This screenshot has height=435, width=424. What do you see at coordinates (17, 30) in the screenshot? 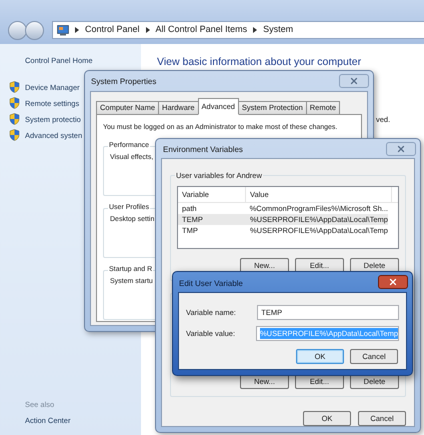
I see `back-button` at bounding box center [17, 30].